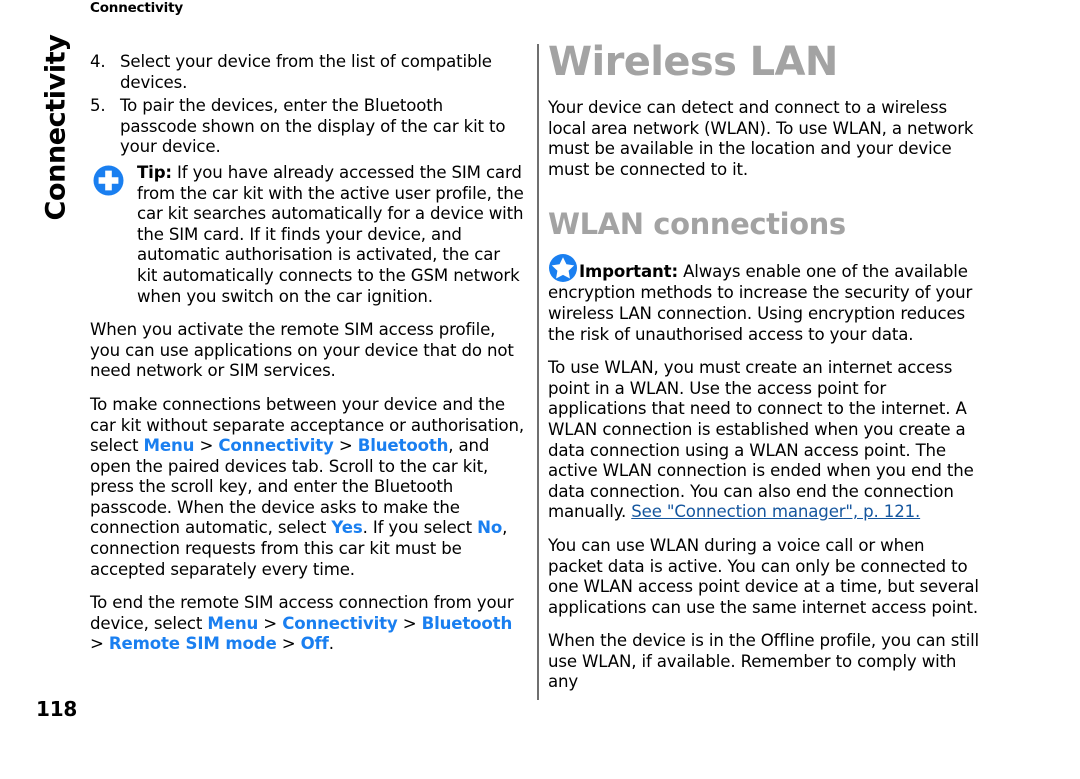  What do you see at coordinates (98, 106) in the screenshot?
I see `list-item-number: 5.` at bounding box center [98, 106].